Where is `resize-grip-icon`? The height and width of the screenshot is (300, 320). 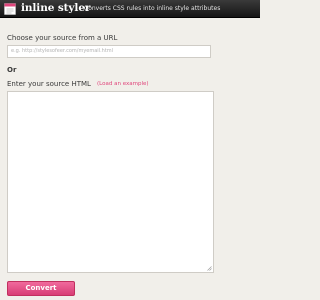 resize-grip-icon is located at coordinates (209, 268).